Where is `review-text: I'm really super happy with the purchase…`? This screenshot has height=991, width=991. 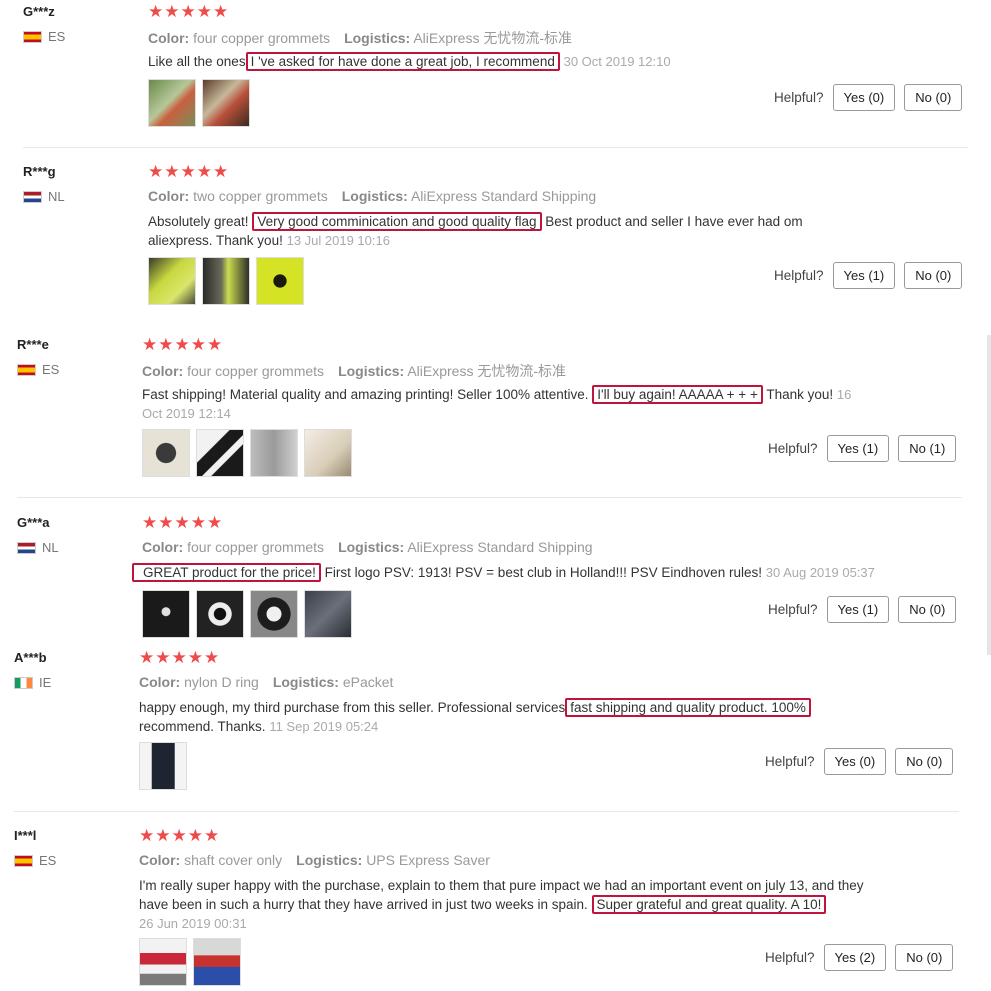
review-text: I'm really super happy with the purchase… is located at coordinates (501, 904).